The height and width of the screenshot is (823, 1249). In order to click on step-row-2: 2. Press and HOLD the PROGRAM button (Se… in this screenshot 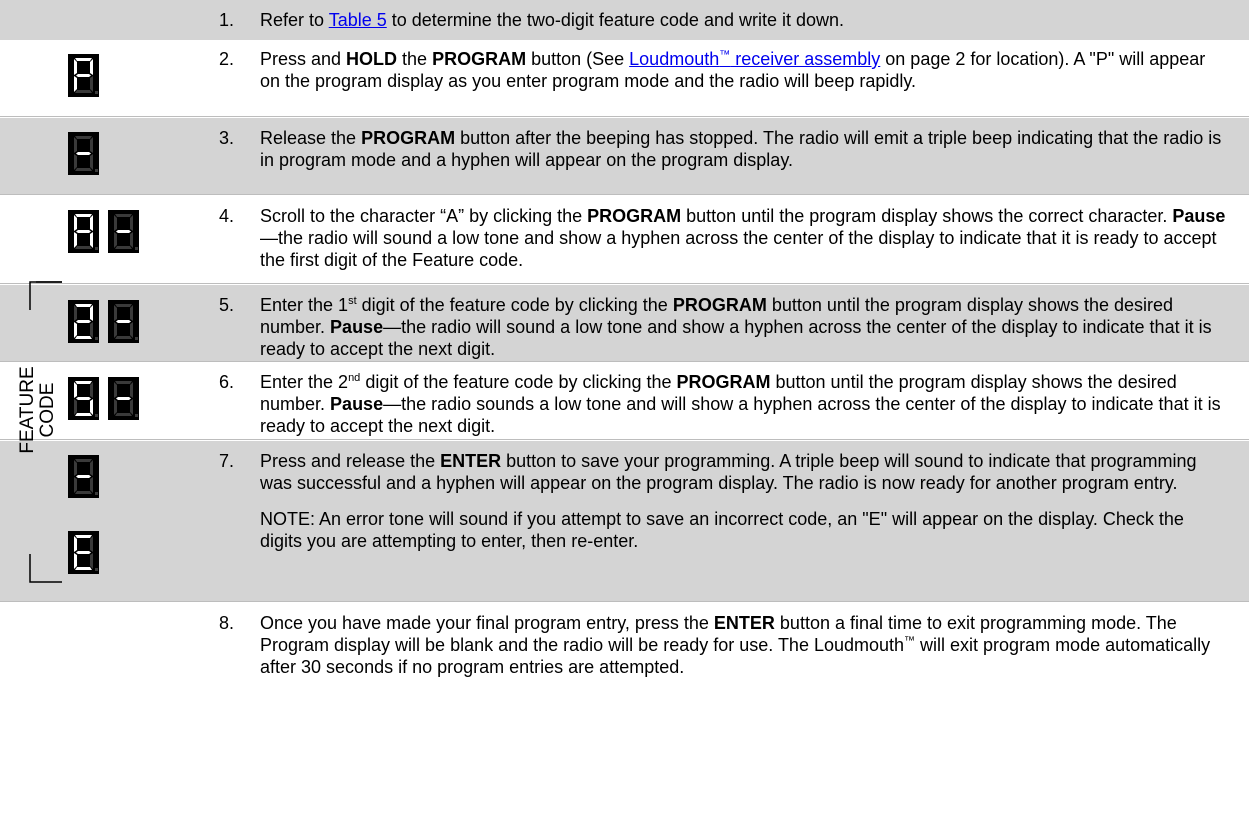, I will do `click(624, 78)`.